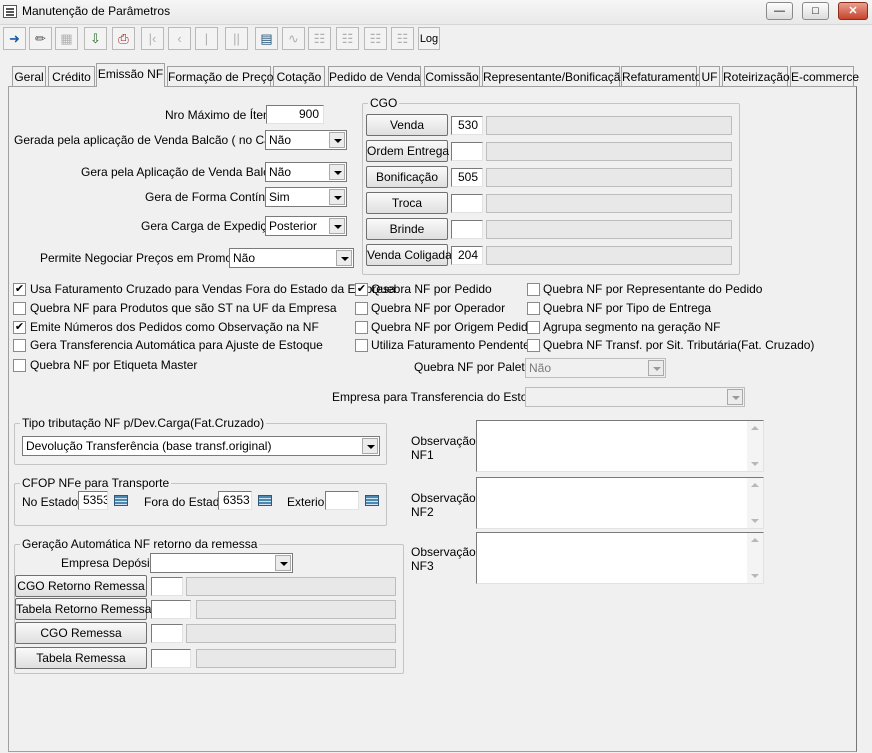 The image size is (872, 753). Describe the element at coordinates (635, 397) in the screenshot. I see `empresa-transferencia-select` at that location.